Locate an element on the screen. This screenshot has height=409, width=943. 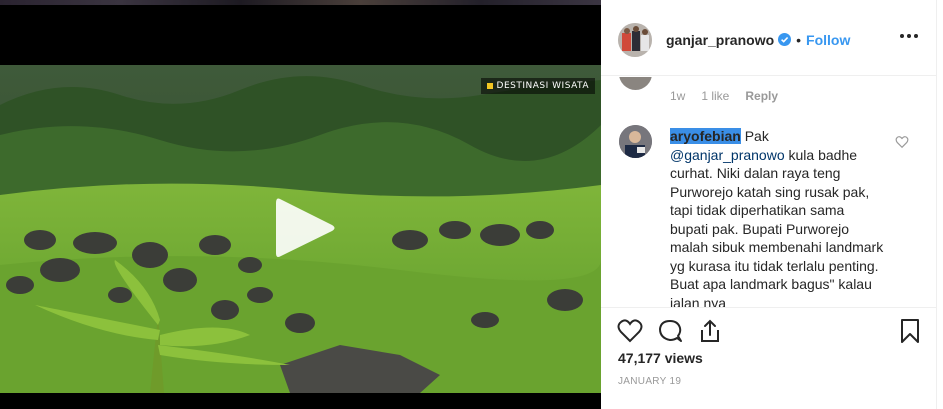
comment-age: 1w is located at coordinates (678, 96).